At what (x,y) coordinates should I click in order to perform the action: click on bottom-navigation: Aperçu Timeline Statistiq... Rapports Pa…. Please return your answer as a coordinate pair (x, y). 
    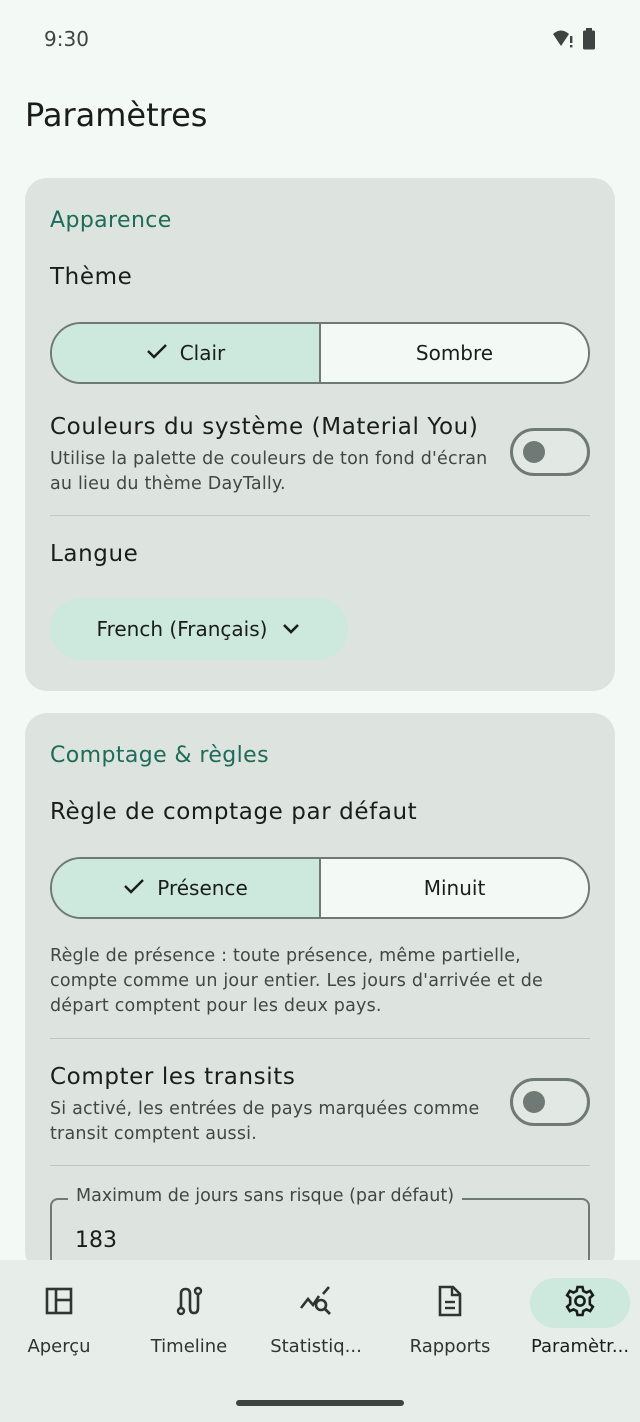
    Looking at the image, I should click on (320, 1341).